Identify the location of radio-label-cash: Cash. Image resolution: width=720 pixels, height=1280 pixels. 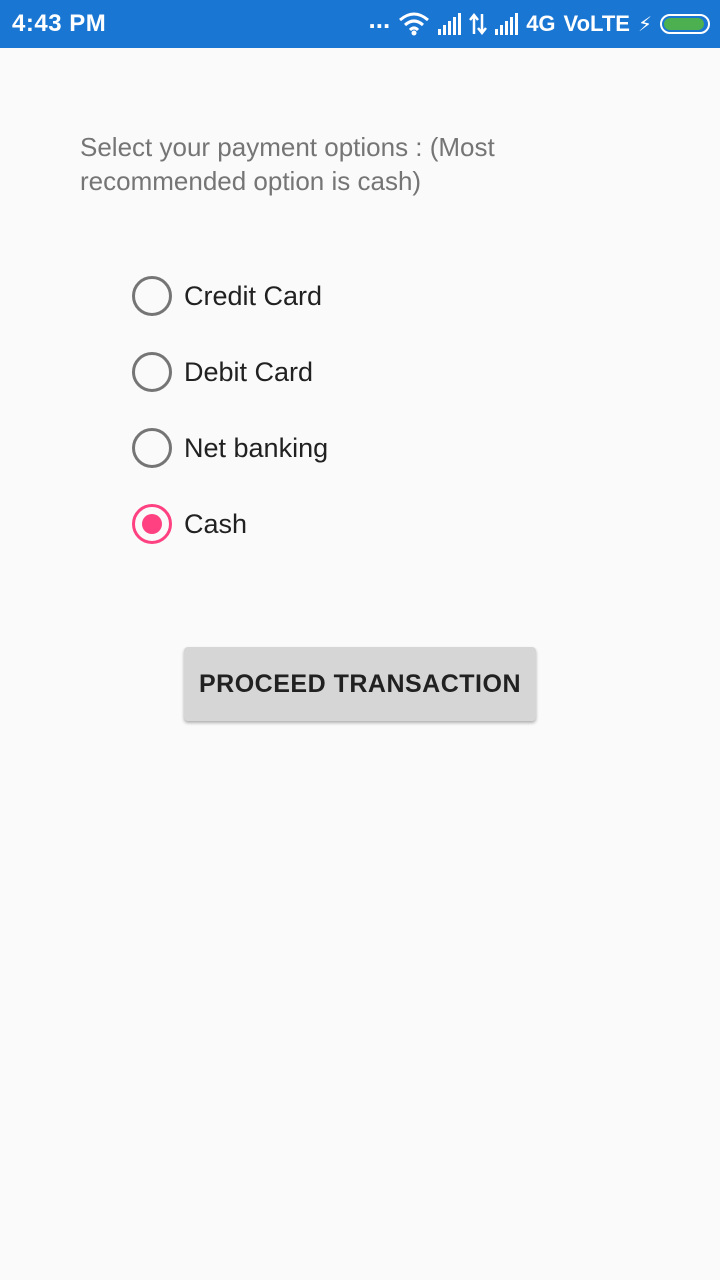
(216, 523).